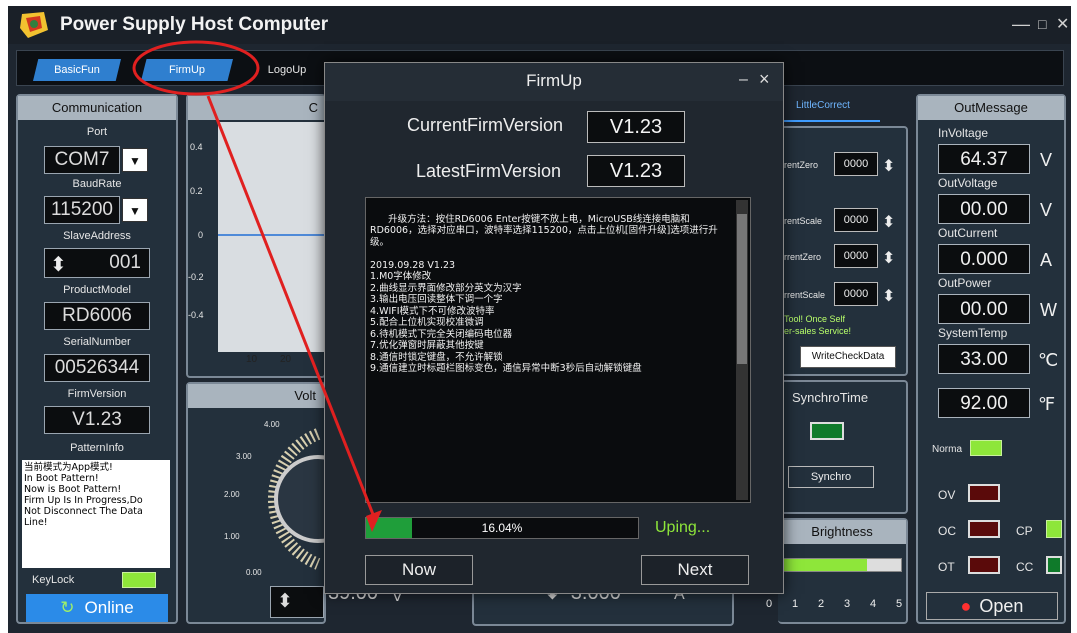 Image resolution: width=1077 pixels, height=633 pixels. What do you see at coordinates (196, 68) in the screenshot?
I see `annotation-ellipse` at bounding box center [196, 68].